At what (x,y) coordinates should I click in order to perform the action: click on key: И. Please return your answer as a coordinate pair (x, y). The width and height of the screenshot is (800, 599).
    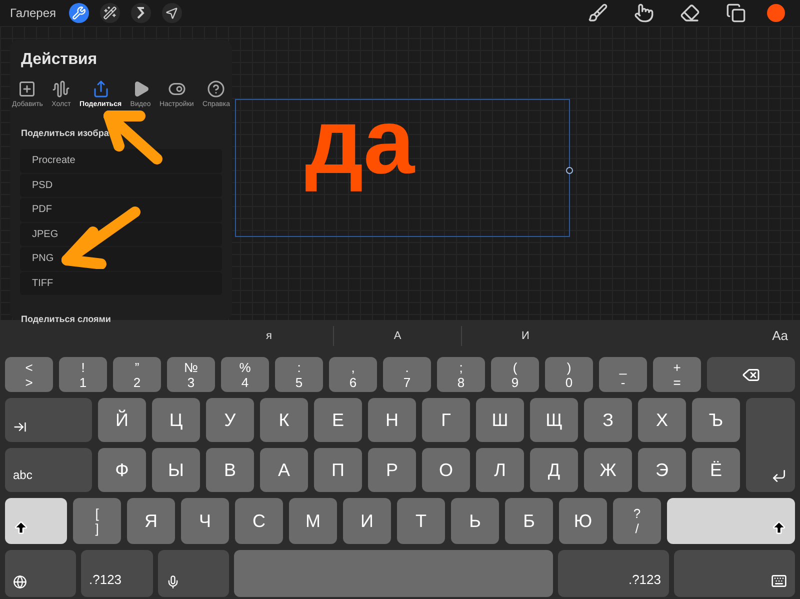
    Looking at the image, I should click on (367, 521).